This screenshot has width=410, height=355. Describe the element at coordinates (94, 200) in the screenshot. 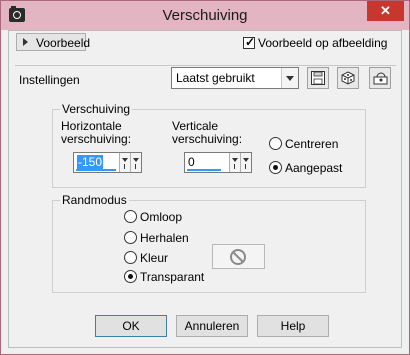

I see `edge-mode-group-title: Randmodus` at that location.